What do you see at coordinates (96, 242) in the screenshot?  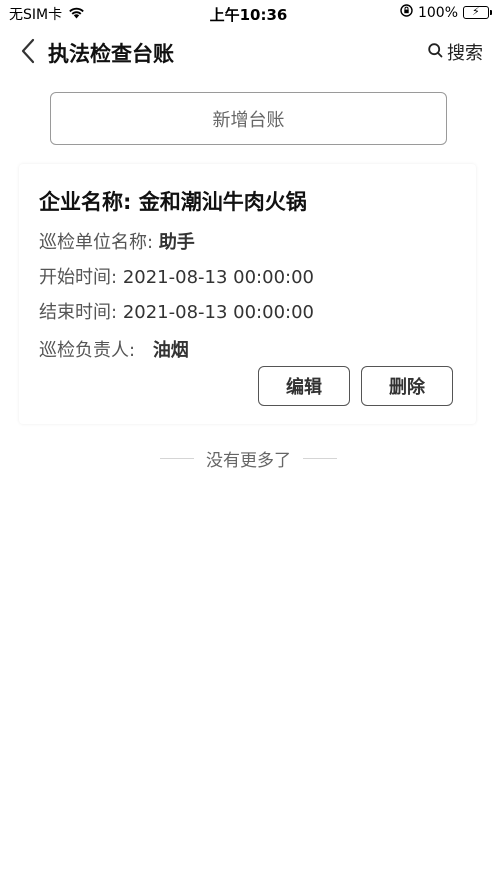 I see `inspection-unit-label: 巡检单位名称:` at bounding box center [96, 242].